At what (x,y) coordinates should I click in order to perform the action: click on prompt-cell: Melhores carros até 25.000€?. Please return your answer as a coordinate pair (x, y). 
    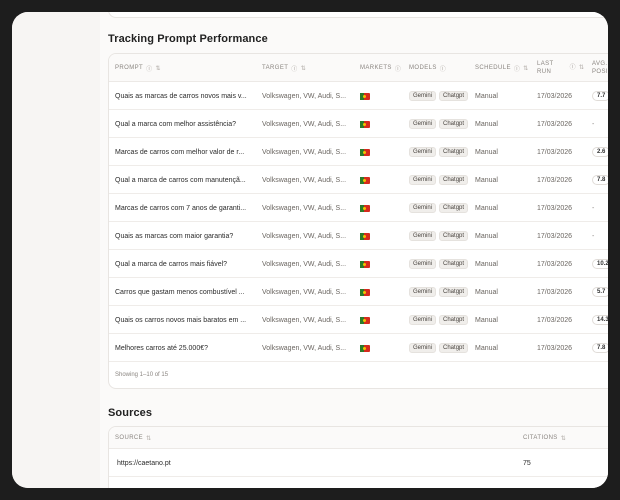
    Looking at the image, I should click on (186, 348).